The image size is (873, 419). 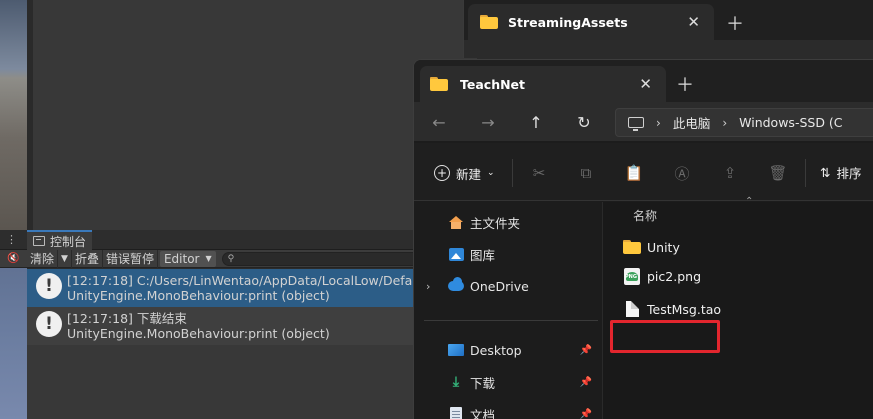 What do you see at coordinates (493, 84) in the screenshot?
I see `tab-title: TeachNet` at bounding box center [493, 84].